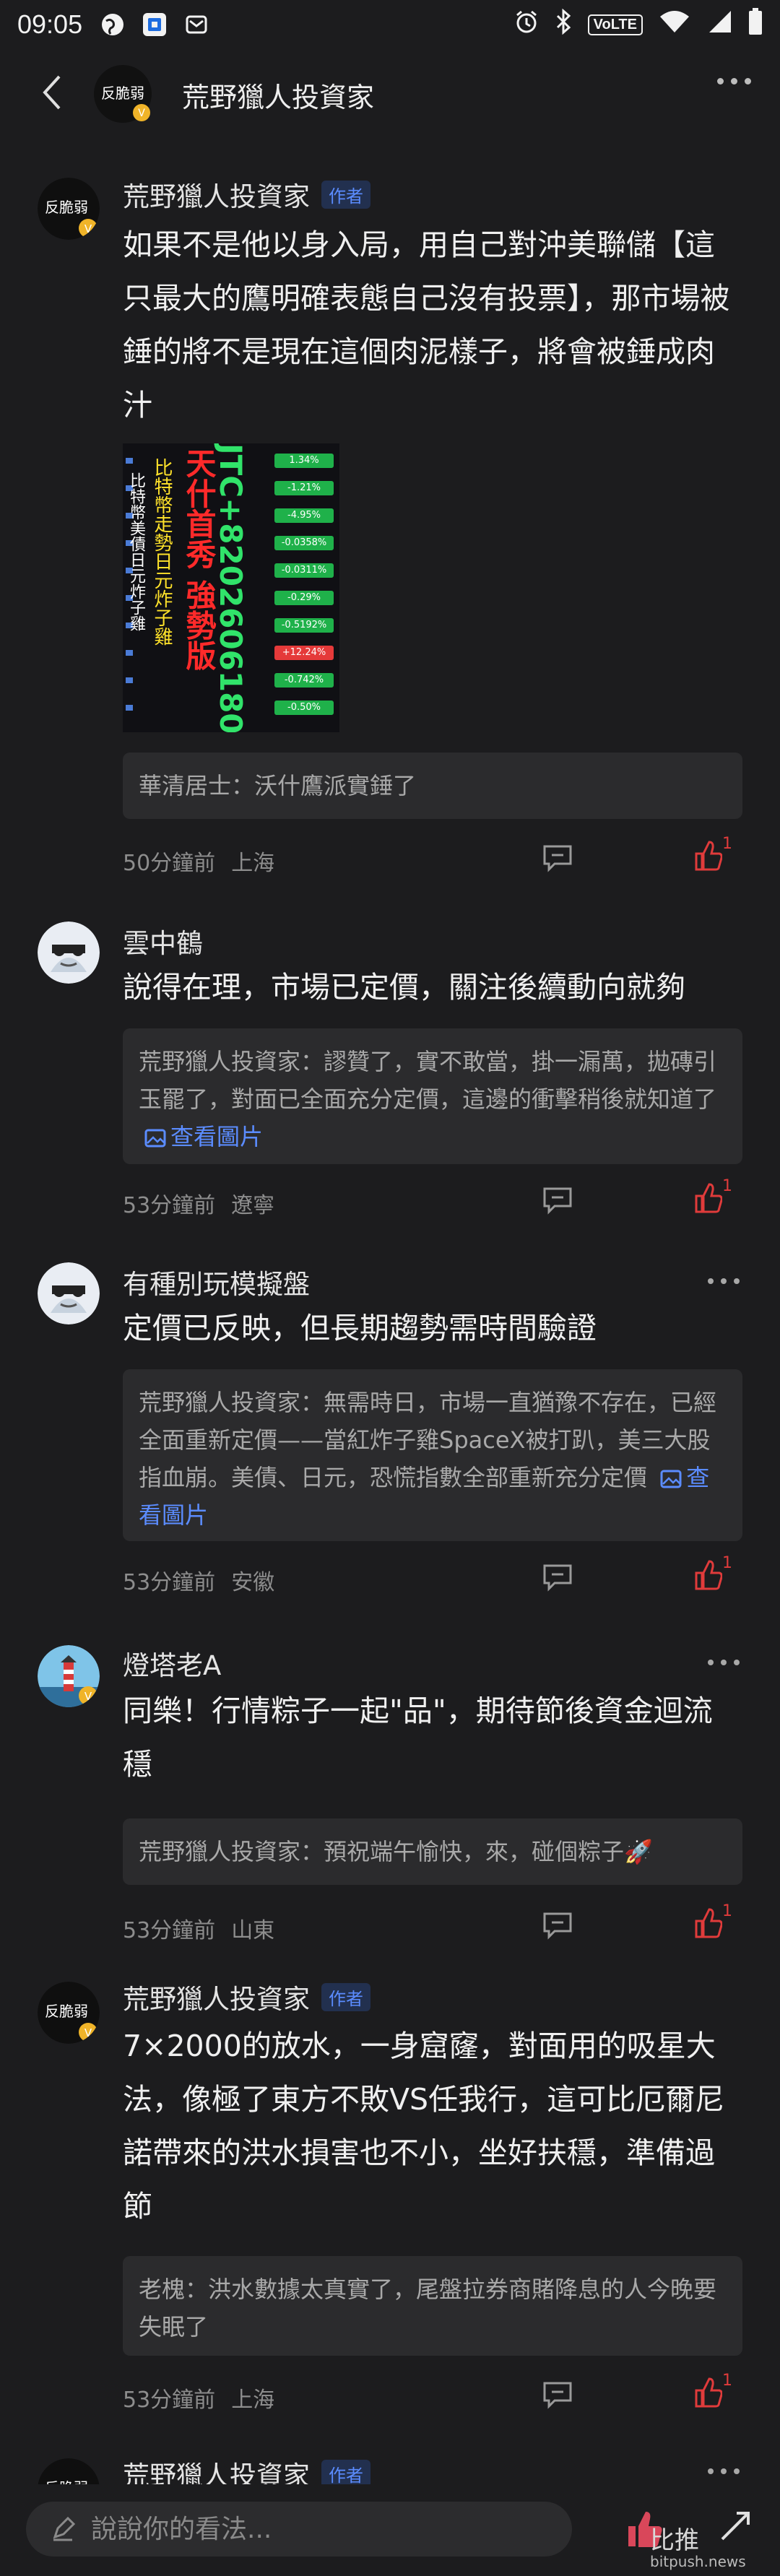 The height and width of the screenshot is (2576, 780). What do you see at coordinates (50, 24) in the screenshot?
I see `status-time: 09:05` at bounding box center [50, 24].